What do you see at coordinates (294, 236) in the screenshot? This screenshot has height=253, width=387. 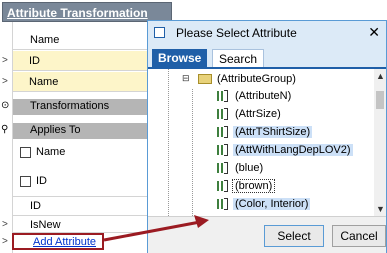 I see `select-button: Select` at bounding box center [294, 236].